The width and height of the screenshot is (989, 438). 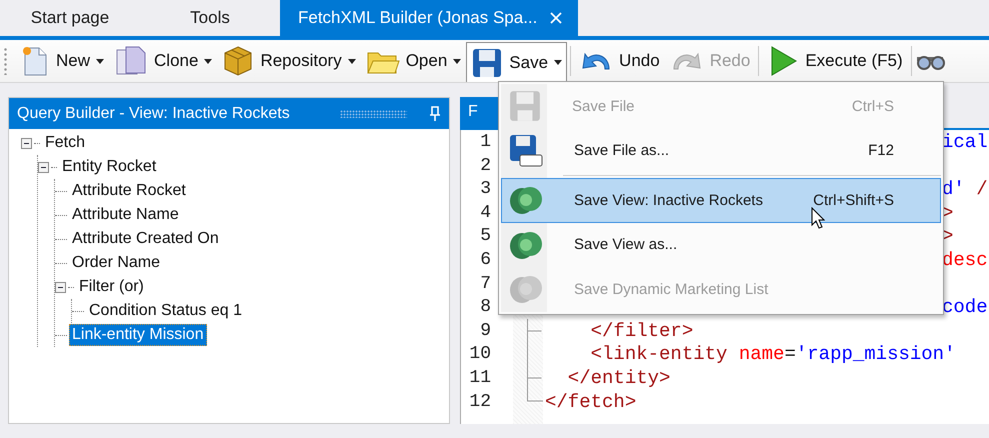 I want to click on box-icon, so click(x=238, y=61).